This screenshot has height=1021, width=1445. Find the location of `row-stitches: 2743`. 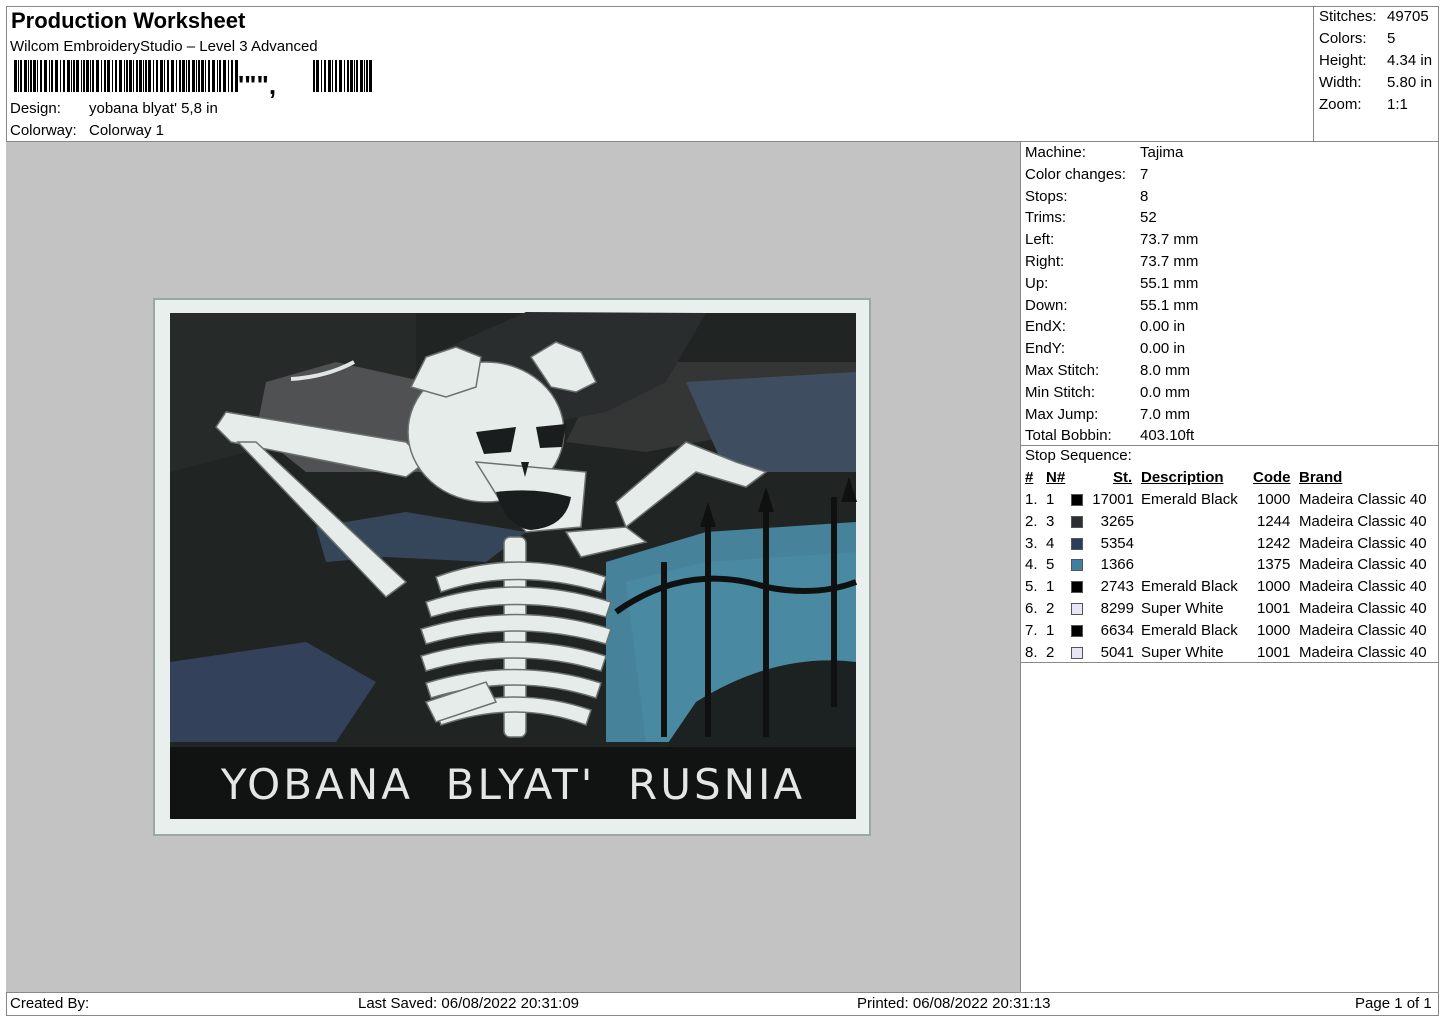

row-stitches: 2743 is located at coordinates (1117, 587).